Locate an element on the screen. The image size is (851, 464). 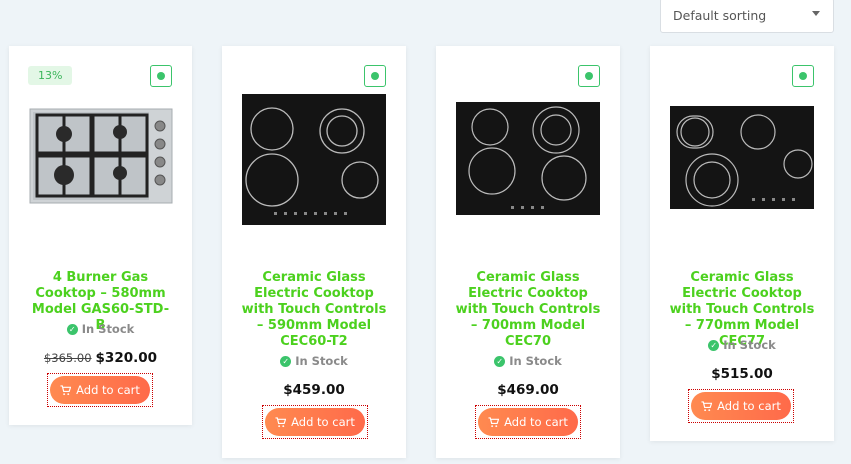
current-price: $320.00 is located at coordinates (126, 358).